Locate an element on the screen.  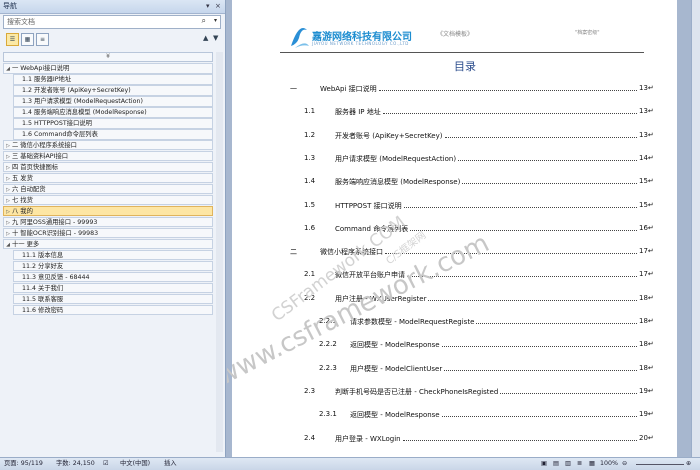
nav-heading-item: 11.2 分享好友 is located at coordinates (113, 266).